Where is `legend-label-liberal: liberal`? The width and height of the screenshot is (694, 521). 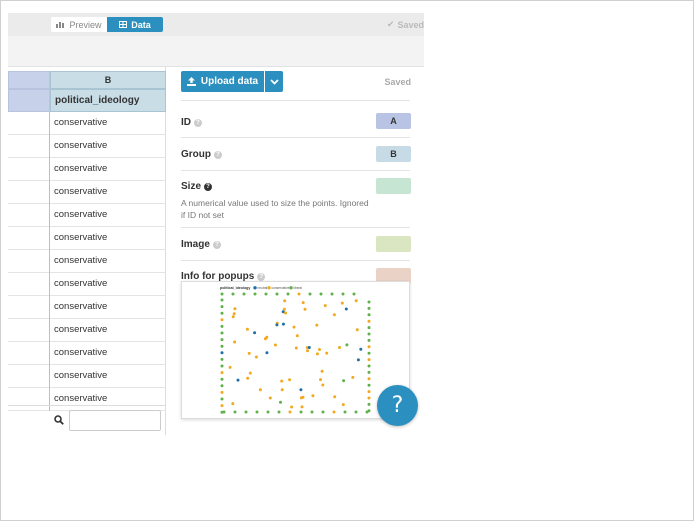 legend-label-liberal: liberal is located at coordinates (298, 288).